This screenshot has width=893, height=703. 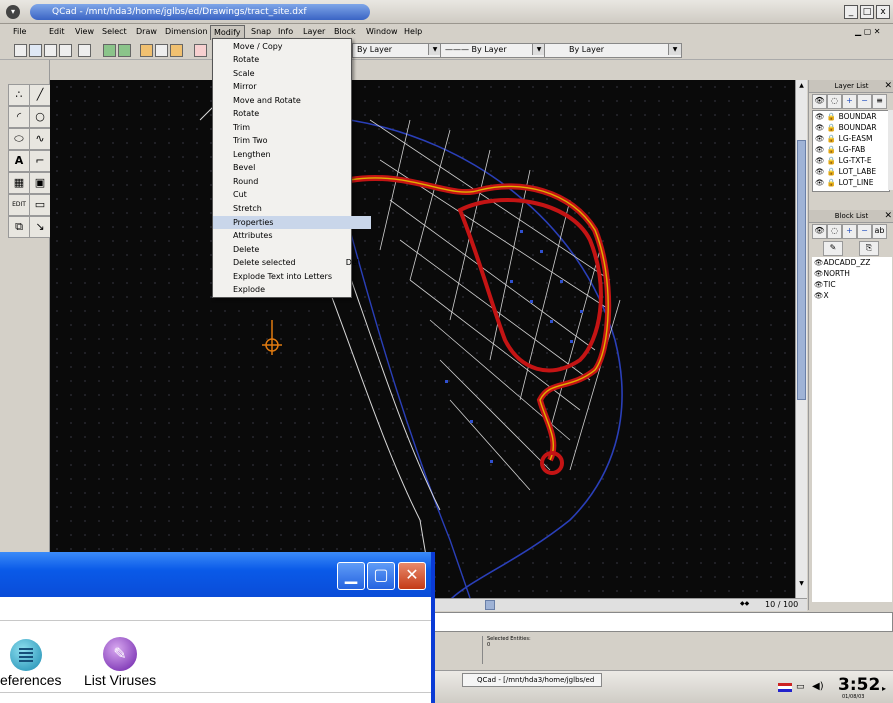 I want to click on menu-view: View, so click(x=84, y=32).